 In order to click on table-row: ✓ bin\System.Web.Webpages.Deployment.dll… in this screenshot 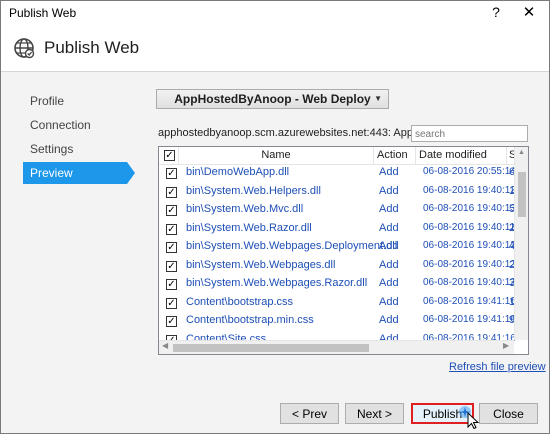, I will do `click(337, 247)`.